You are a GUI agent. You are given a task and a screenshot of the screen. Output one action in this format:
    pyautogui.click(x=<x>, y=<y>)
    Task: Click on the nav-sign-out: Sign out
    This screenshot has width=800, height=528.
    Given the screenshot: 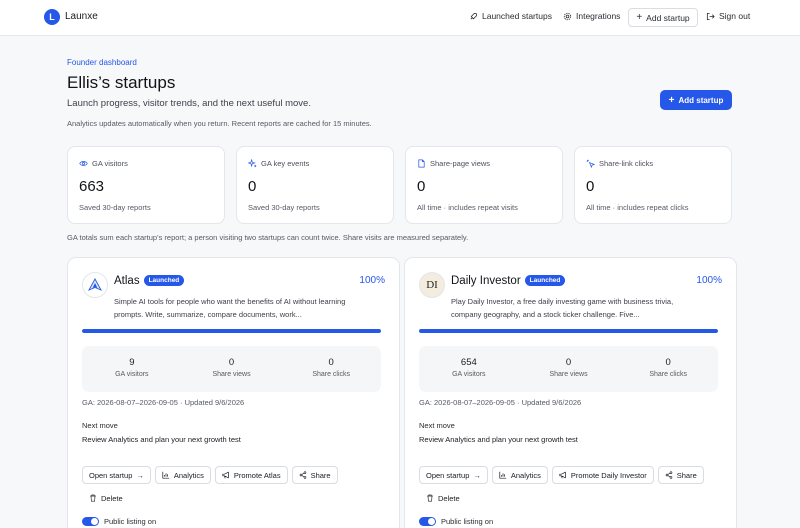 What is the action you would take?
    pyautogui.click(x=728, y=16)
    